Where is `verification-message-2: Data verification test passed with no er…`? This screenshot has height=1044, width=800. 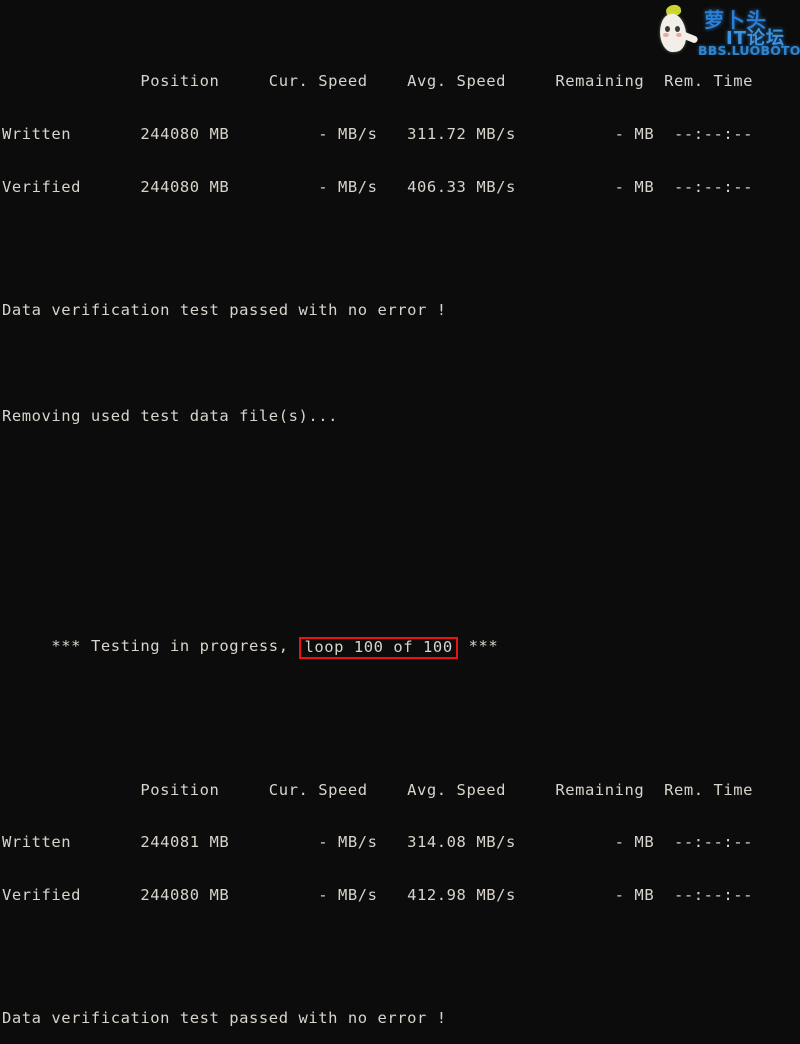 verification-message-2: Data verification test passed with no er… is located at coordinates (224, 1018).